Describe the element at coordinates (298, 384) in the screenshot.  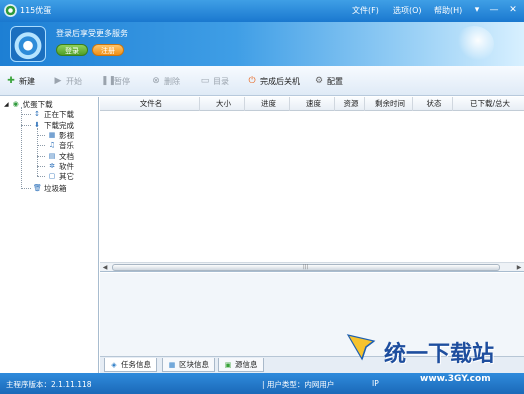
I see `user-type-text: | 用户类型：内网用户` at that location.